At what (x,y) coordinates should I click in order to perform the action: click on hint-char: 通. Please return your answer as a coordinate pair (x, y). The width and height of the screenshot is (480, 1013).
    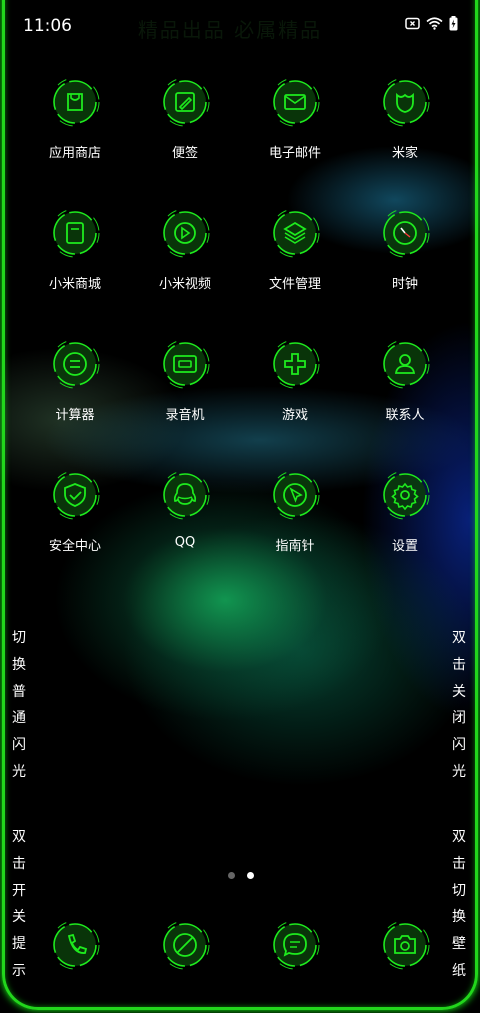
    Looking at the image, I should click on (19, 718).